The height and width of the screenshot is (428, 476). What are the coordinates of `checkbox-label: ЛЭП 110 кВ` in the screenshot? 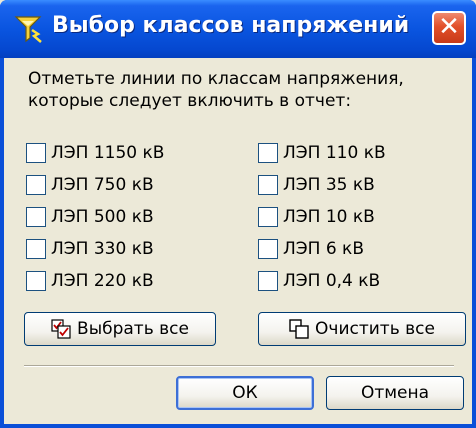 It's located at (334, 153).